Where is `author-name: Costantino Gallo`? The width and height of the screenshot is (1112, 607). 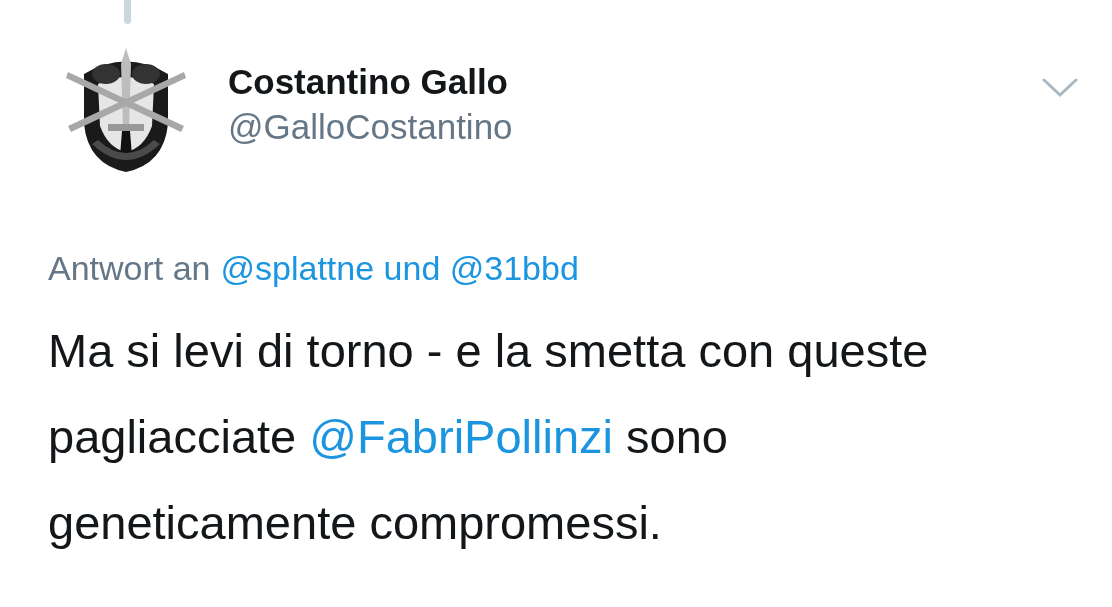 author-name: Costantino Gallo is located at coordinates (615, 82).